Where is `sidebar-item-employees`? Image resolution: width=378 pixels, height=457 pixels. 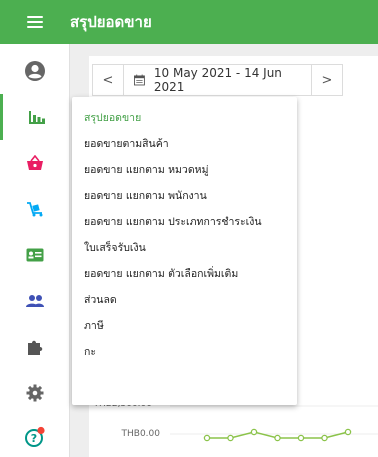
sidebar-item-employees is located at coordinates (35, 301).